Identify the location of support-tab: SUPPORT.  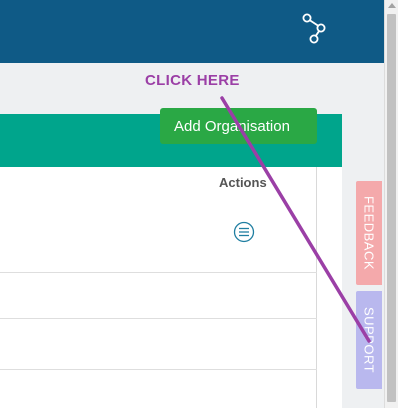
(369, 340).